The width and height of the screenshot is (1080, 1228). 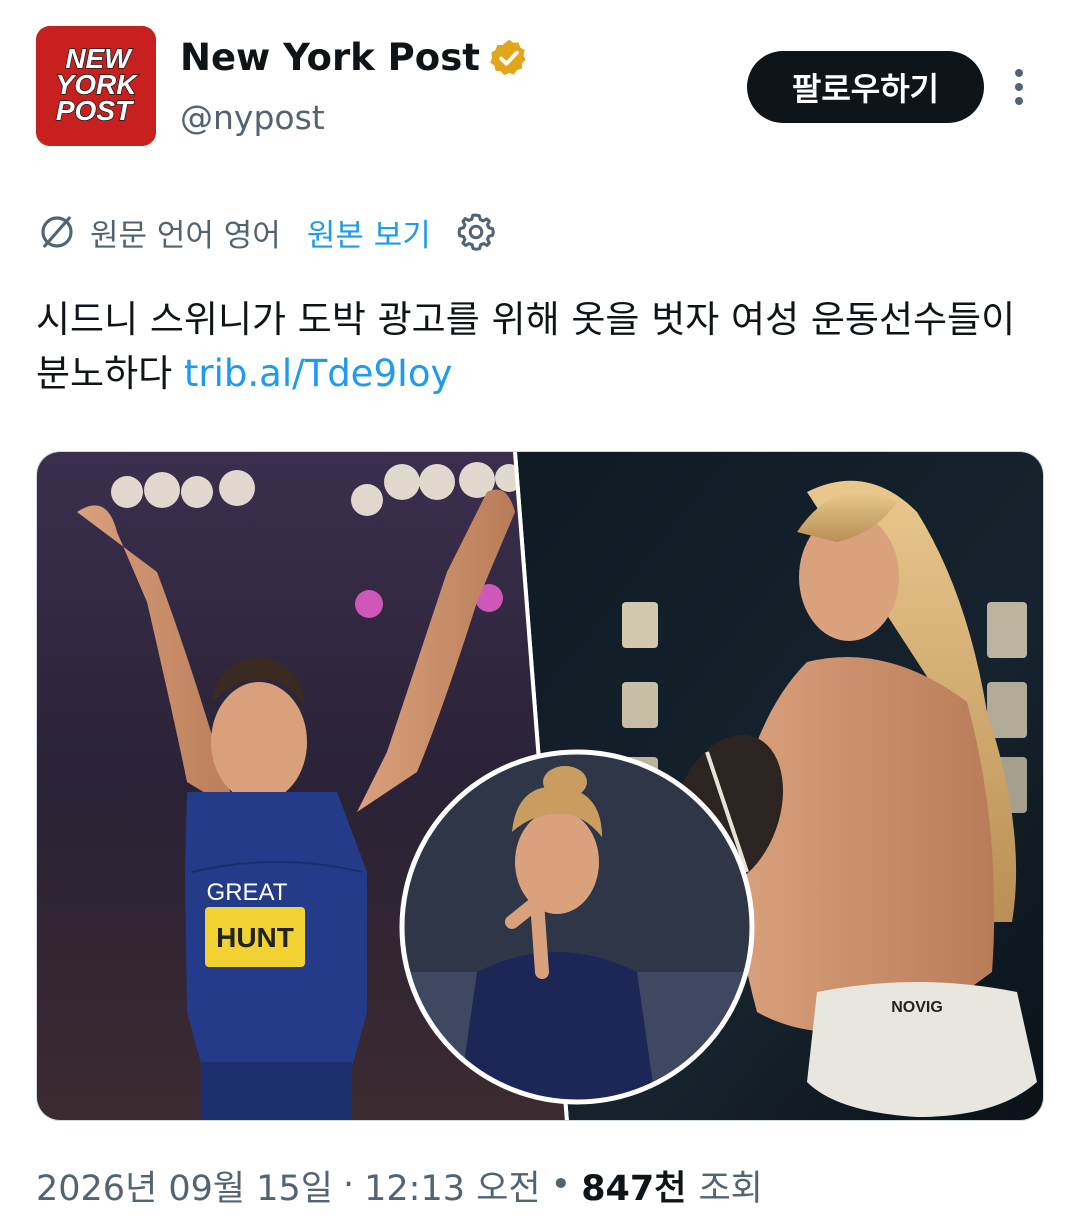 I want to click on sponsor-text: NOVIG, so click(x=917, y=1007).